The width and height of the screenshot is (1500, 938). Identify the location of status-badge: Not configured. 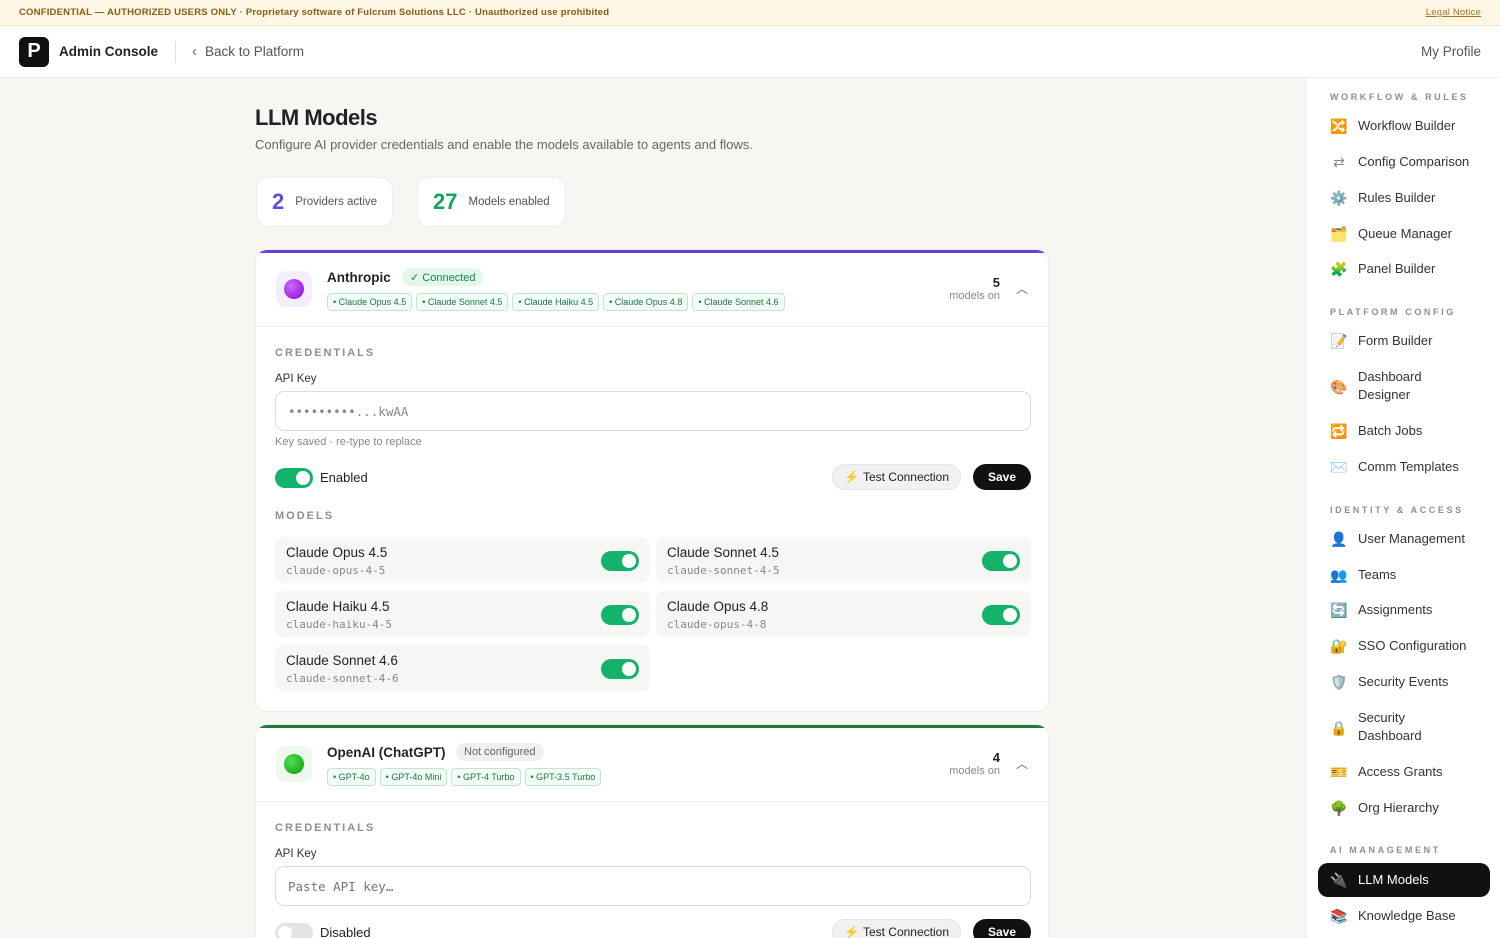
(500, 752).